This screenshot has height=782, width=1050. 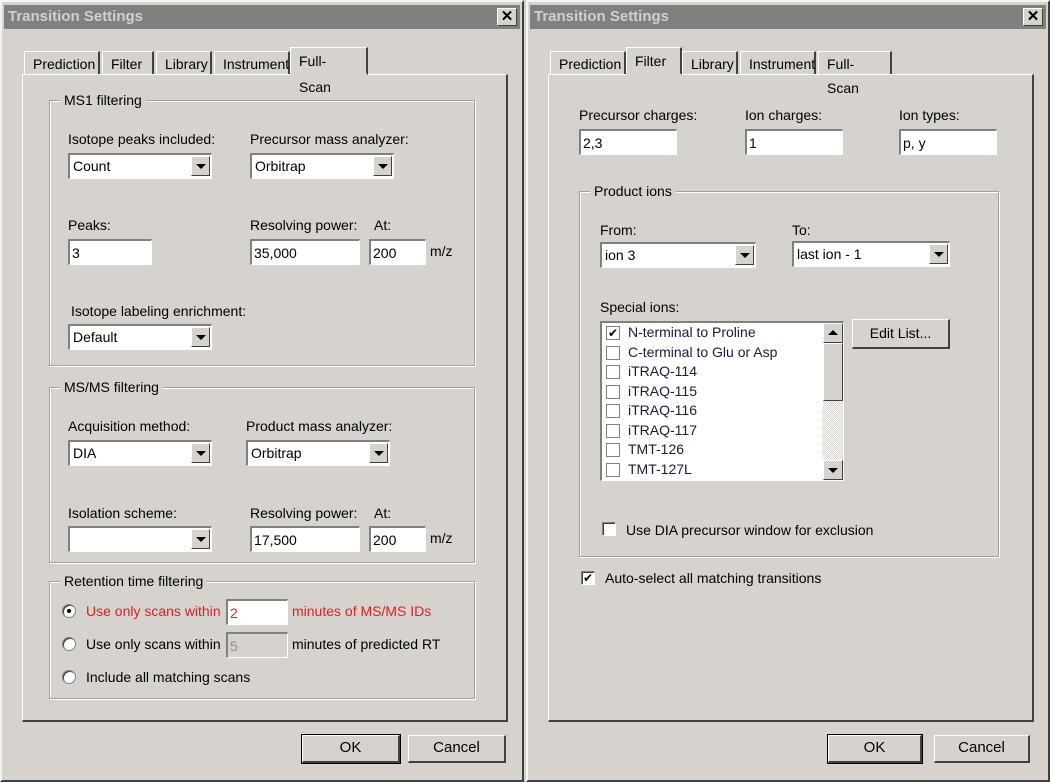 I want to click on ion-charges-input, so click(x=794, y=142).